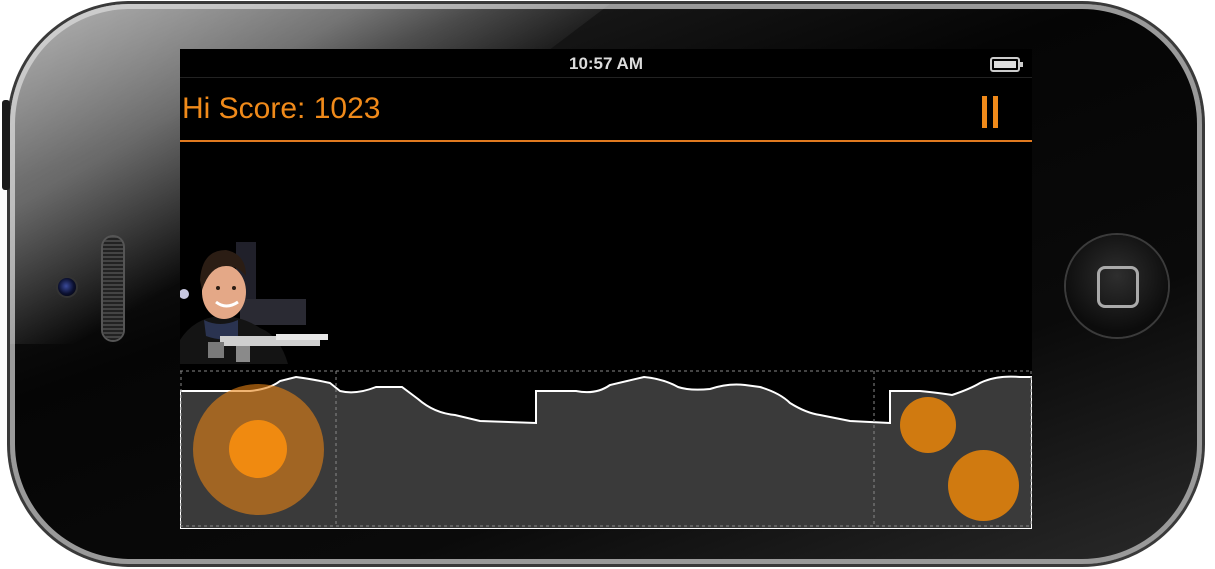  Describe the element at coordinates (244, 108) in the screenshot. I see `hi-score-label: Hi Score:` at that location.